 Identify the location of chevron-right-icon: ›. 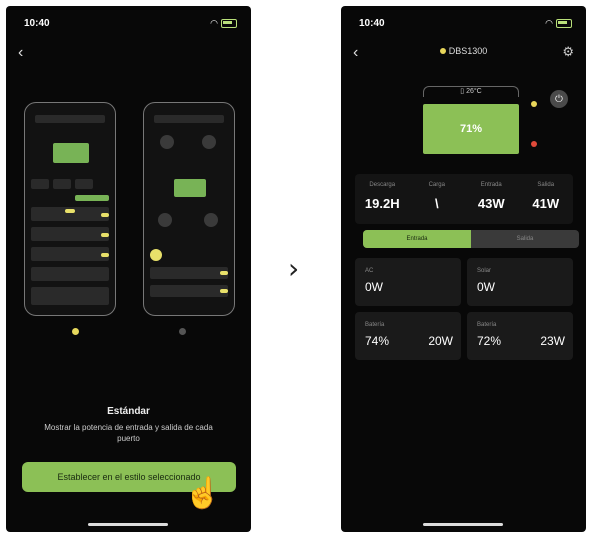
(294, 268).